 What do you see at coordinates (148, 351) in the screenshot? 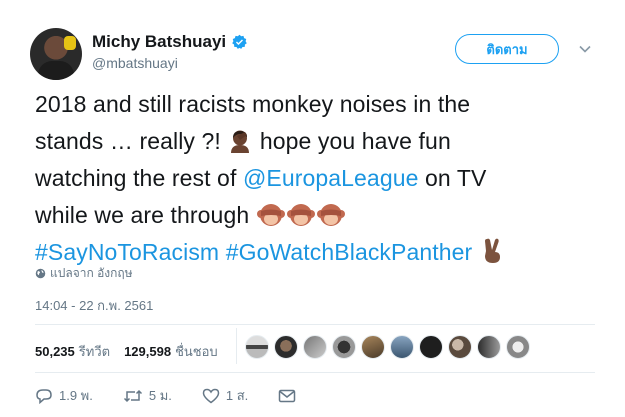
I see `likes-count: 129,598` at bounding box center [148, 351].